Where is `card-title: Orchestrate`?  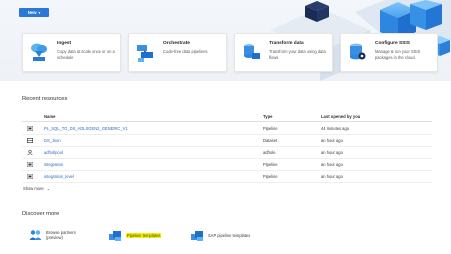
card-title: Orchestrate is located at coordinates (176, 43).